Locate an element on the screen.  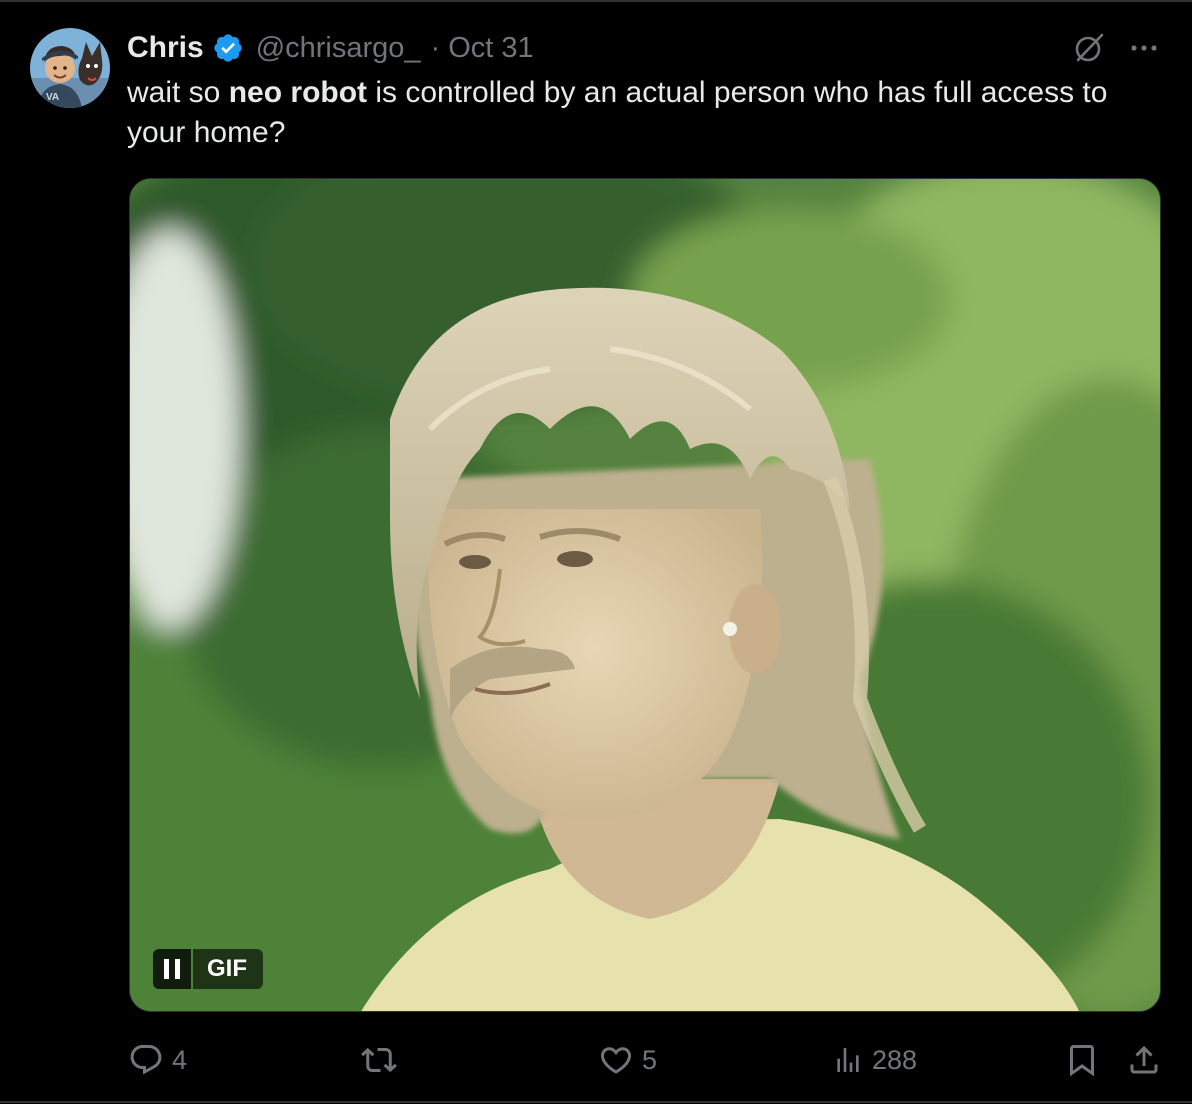
retweet-button is located at coordinates (383, 1060).